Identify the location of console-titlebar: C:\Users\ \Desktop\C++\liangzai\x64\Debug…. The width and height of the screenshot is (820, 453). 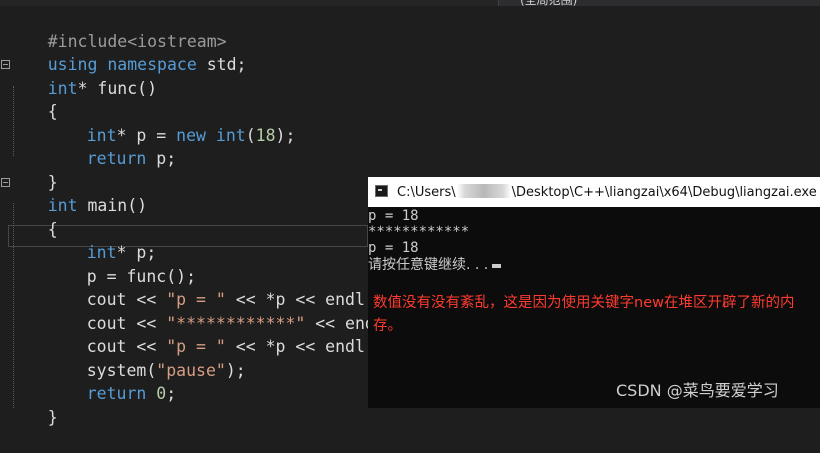
(594, 192).